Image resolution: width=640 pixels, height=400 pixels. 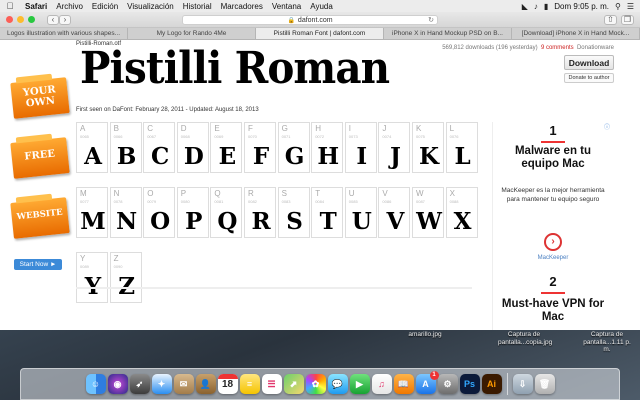 What do you see at coordinates (9, 19) in the screenshot?
I see `close-window-button` at bounding box center [9, 19].